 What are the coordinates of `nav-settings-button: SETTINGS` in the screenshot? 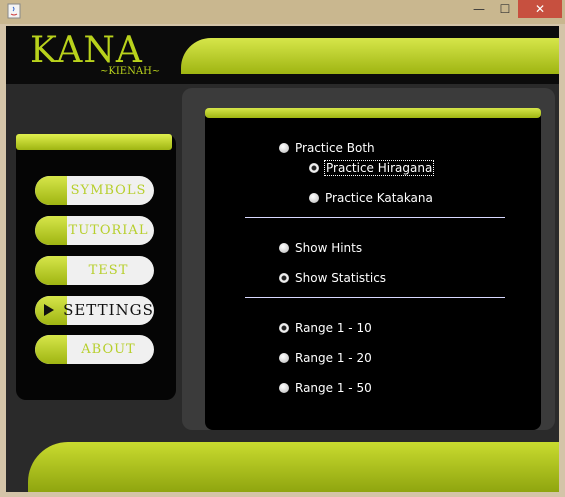 It's located at (94, 310).